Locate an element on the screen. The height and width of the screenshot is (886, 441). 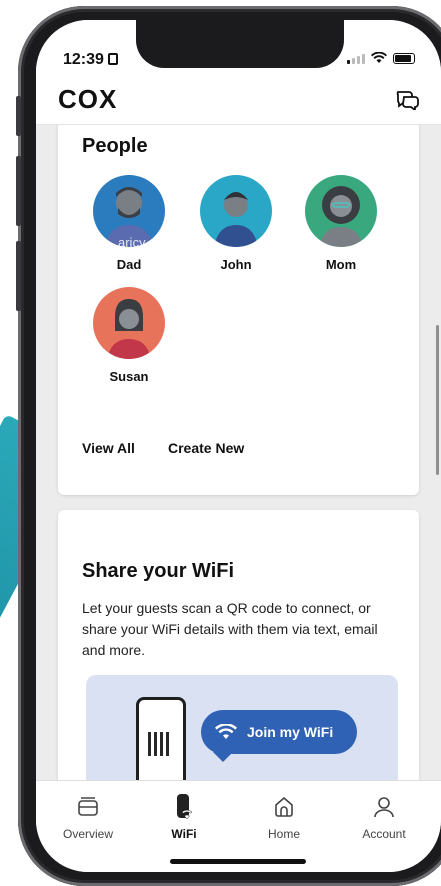
tab-label: Account is located at coordinates (384, 834).